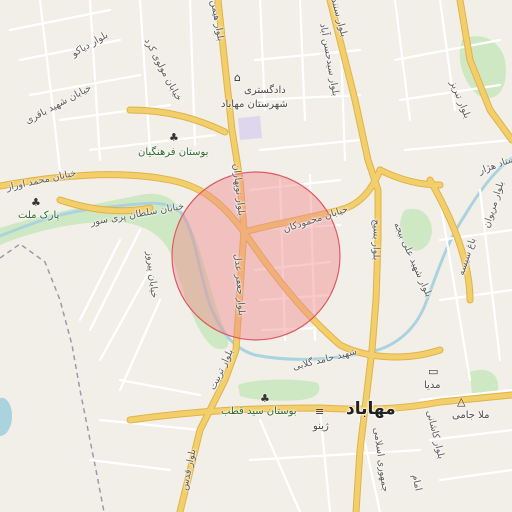  Describe the element at coordinates (433, 371) in the screenshot. I see `shop-icon: ▭` at that location.